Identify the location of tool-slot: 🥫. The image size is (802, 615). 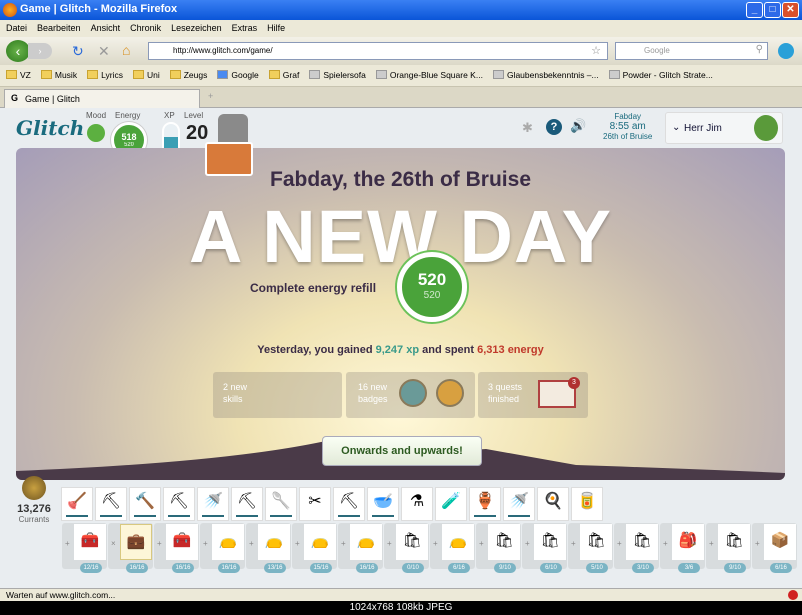
(587, 504).